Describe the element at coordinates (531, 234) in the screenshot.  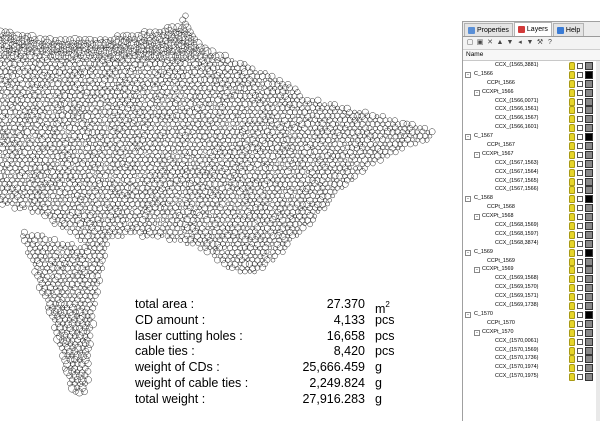
I see `layer-row: CCX_(1568,1597)` at that location.